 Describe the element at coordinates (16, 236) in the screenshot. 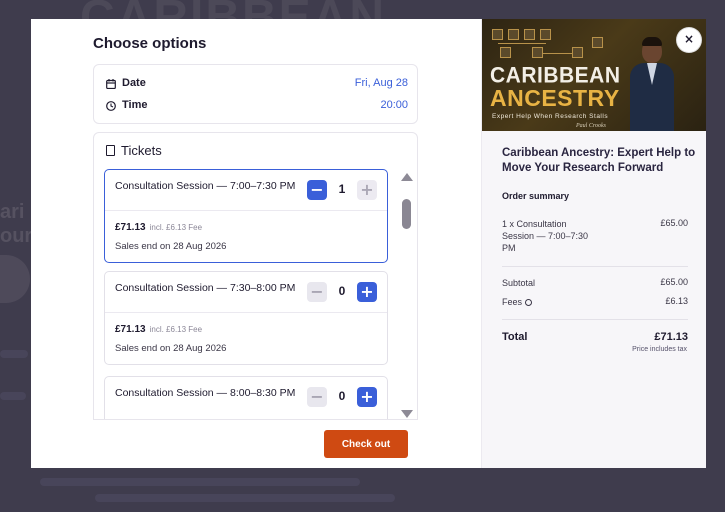

I see `background-side-line: our` at that location.